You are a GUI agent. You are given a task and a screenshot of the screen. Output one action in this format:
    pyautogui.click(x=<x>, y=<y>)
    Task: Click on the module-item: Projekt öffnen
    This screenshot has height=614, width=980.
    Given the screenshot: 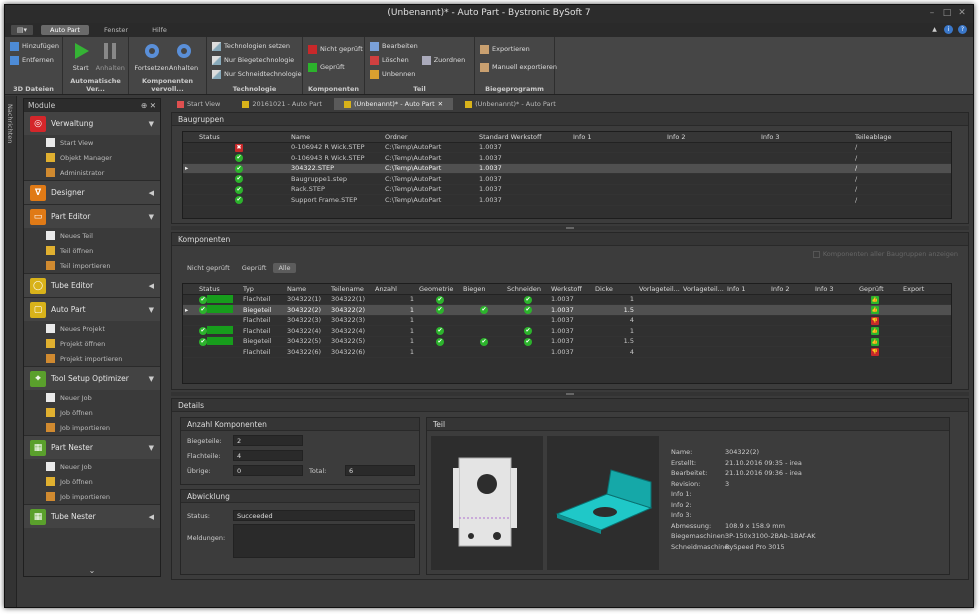 What is the action you would take?
    pyautogui.click(x=92, y=343)
    